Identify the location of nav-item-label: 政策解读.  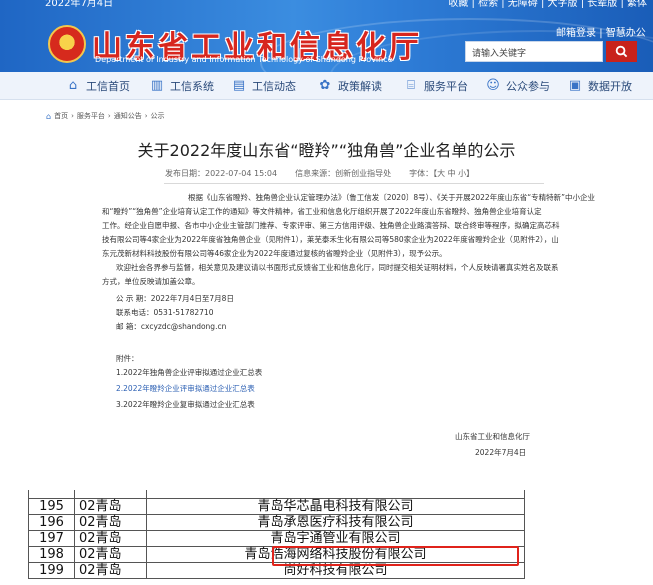
(360, 86).